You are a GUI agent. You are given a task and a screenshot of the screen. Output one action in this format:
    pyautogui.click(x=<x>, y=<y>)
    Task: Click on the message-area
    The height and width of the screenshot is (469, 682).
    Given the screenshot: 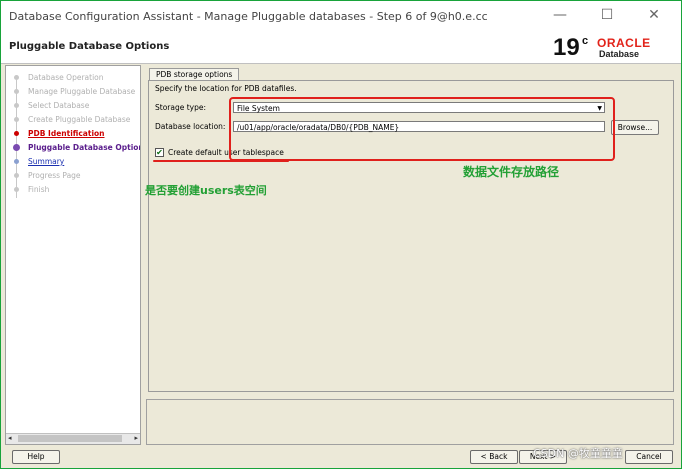 What is the action you would take?
    pyautogui.click(x=410, y=422)
    